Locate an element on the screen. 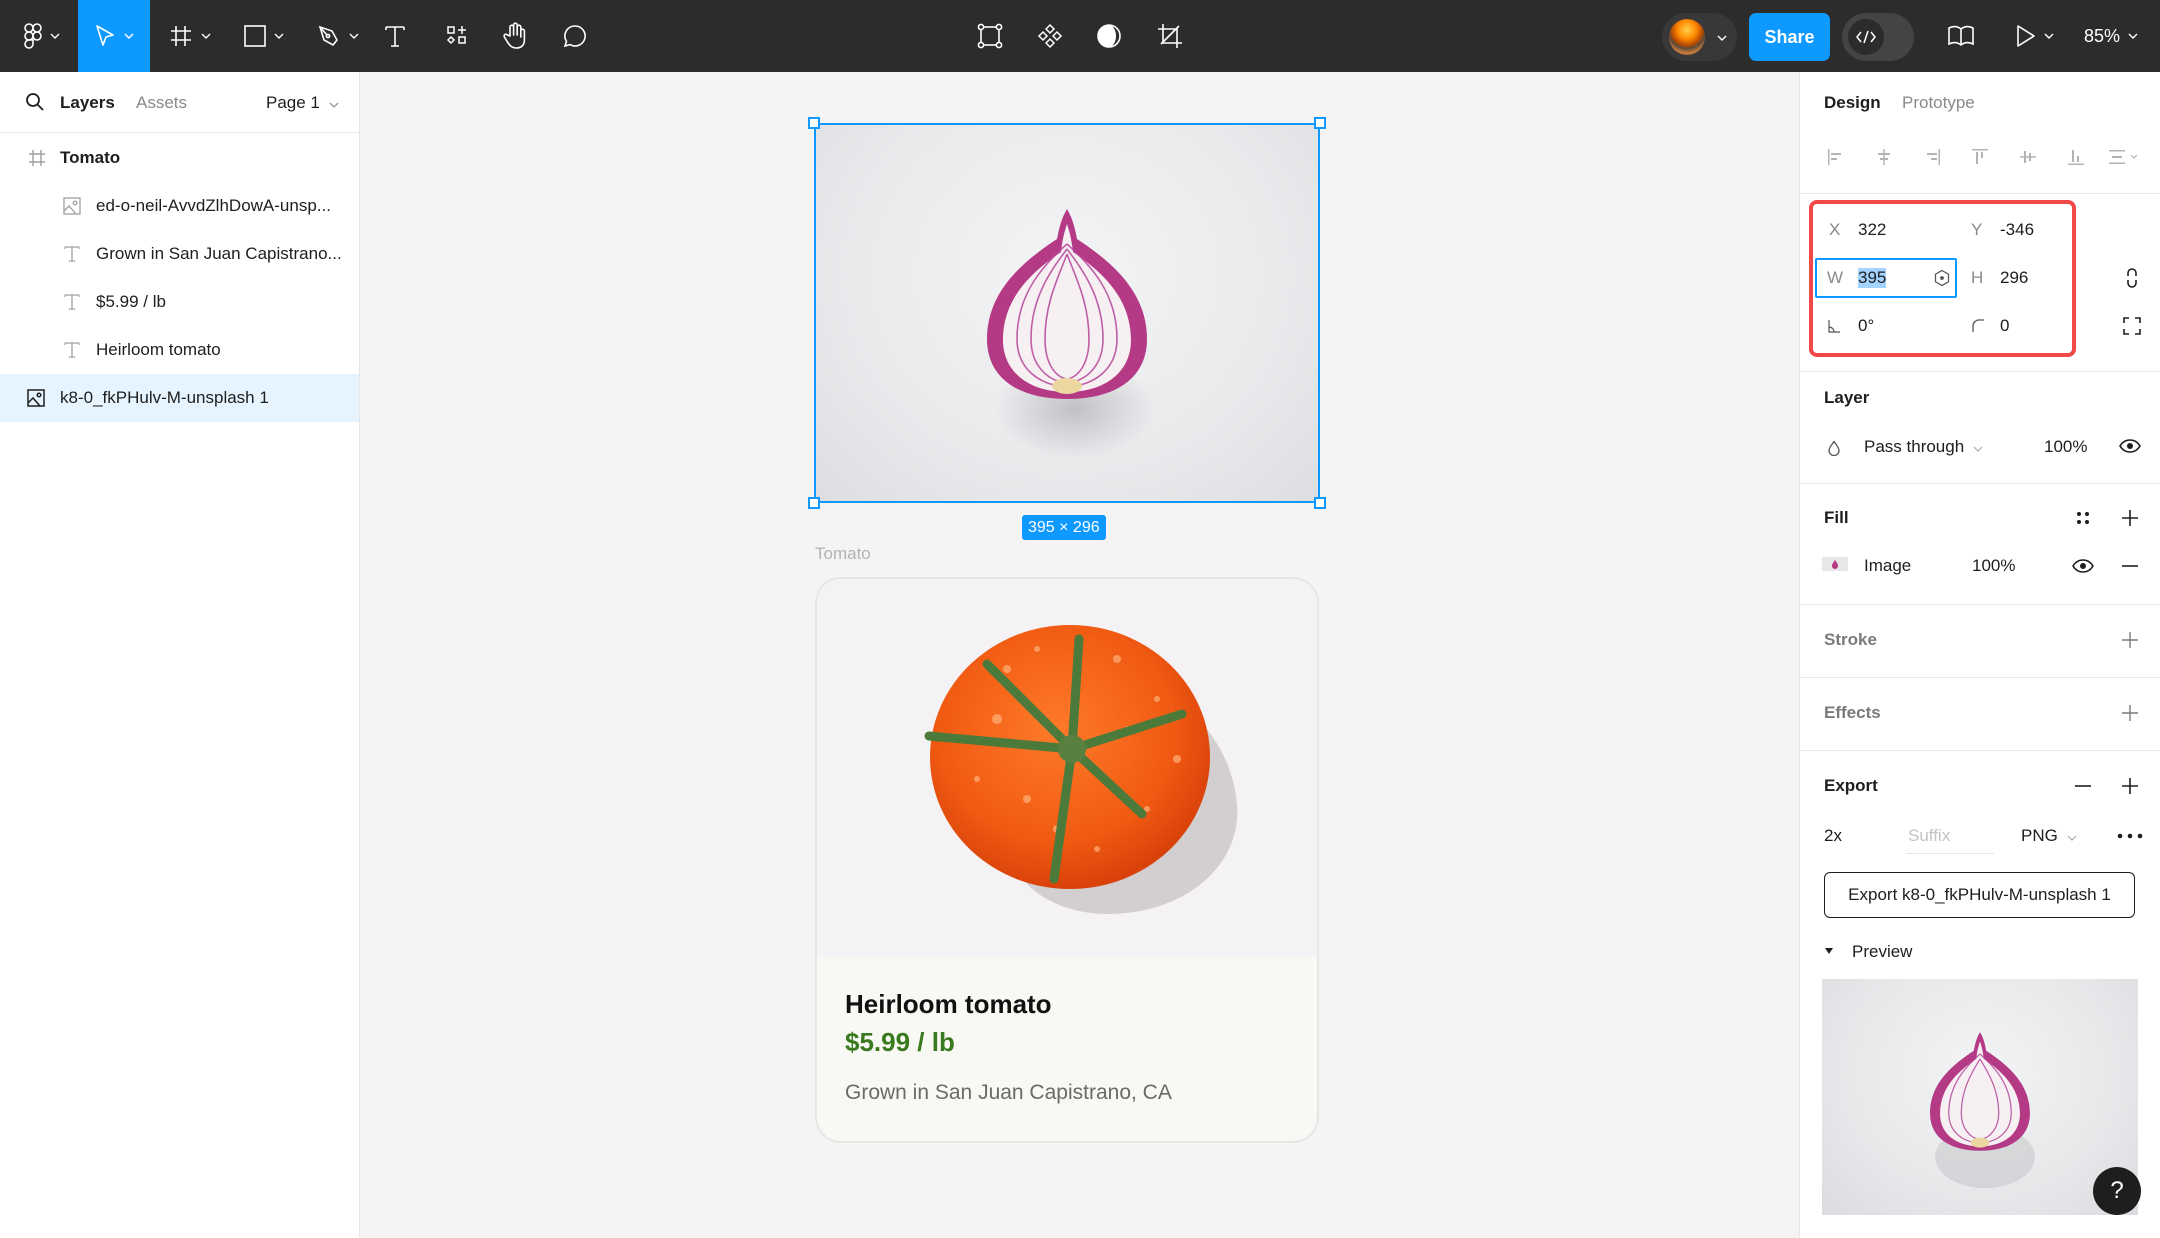  library-button is located at coordinates (1961, 36).